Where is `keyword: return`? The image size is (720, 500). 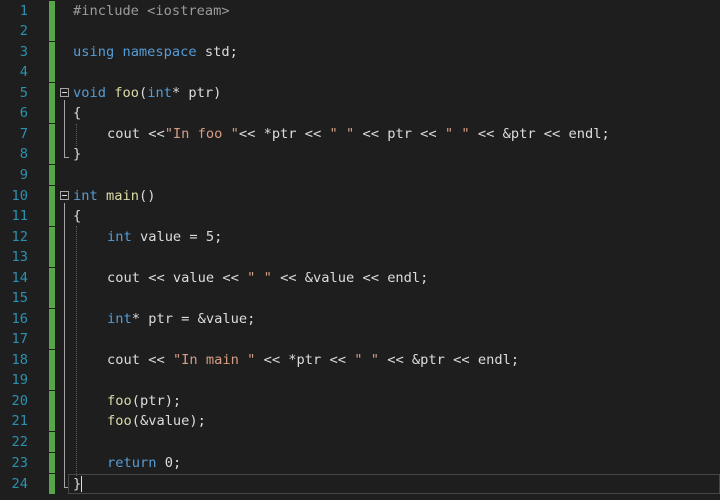
keyword: return is located at coordinates (132, 463).